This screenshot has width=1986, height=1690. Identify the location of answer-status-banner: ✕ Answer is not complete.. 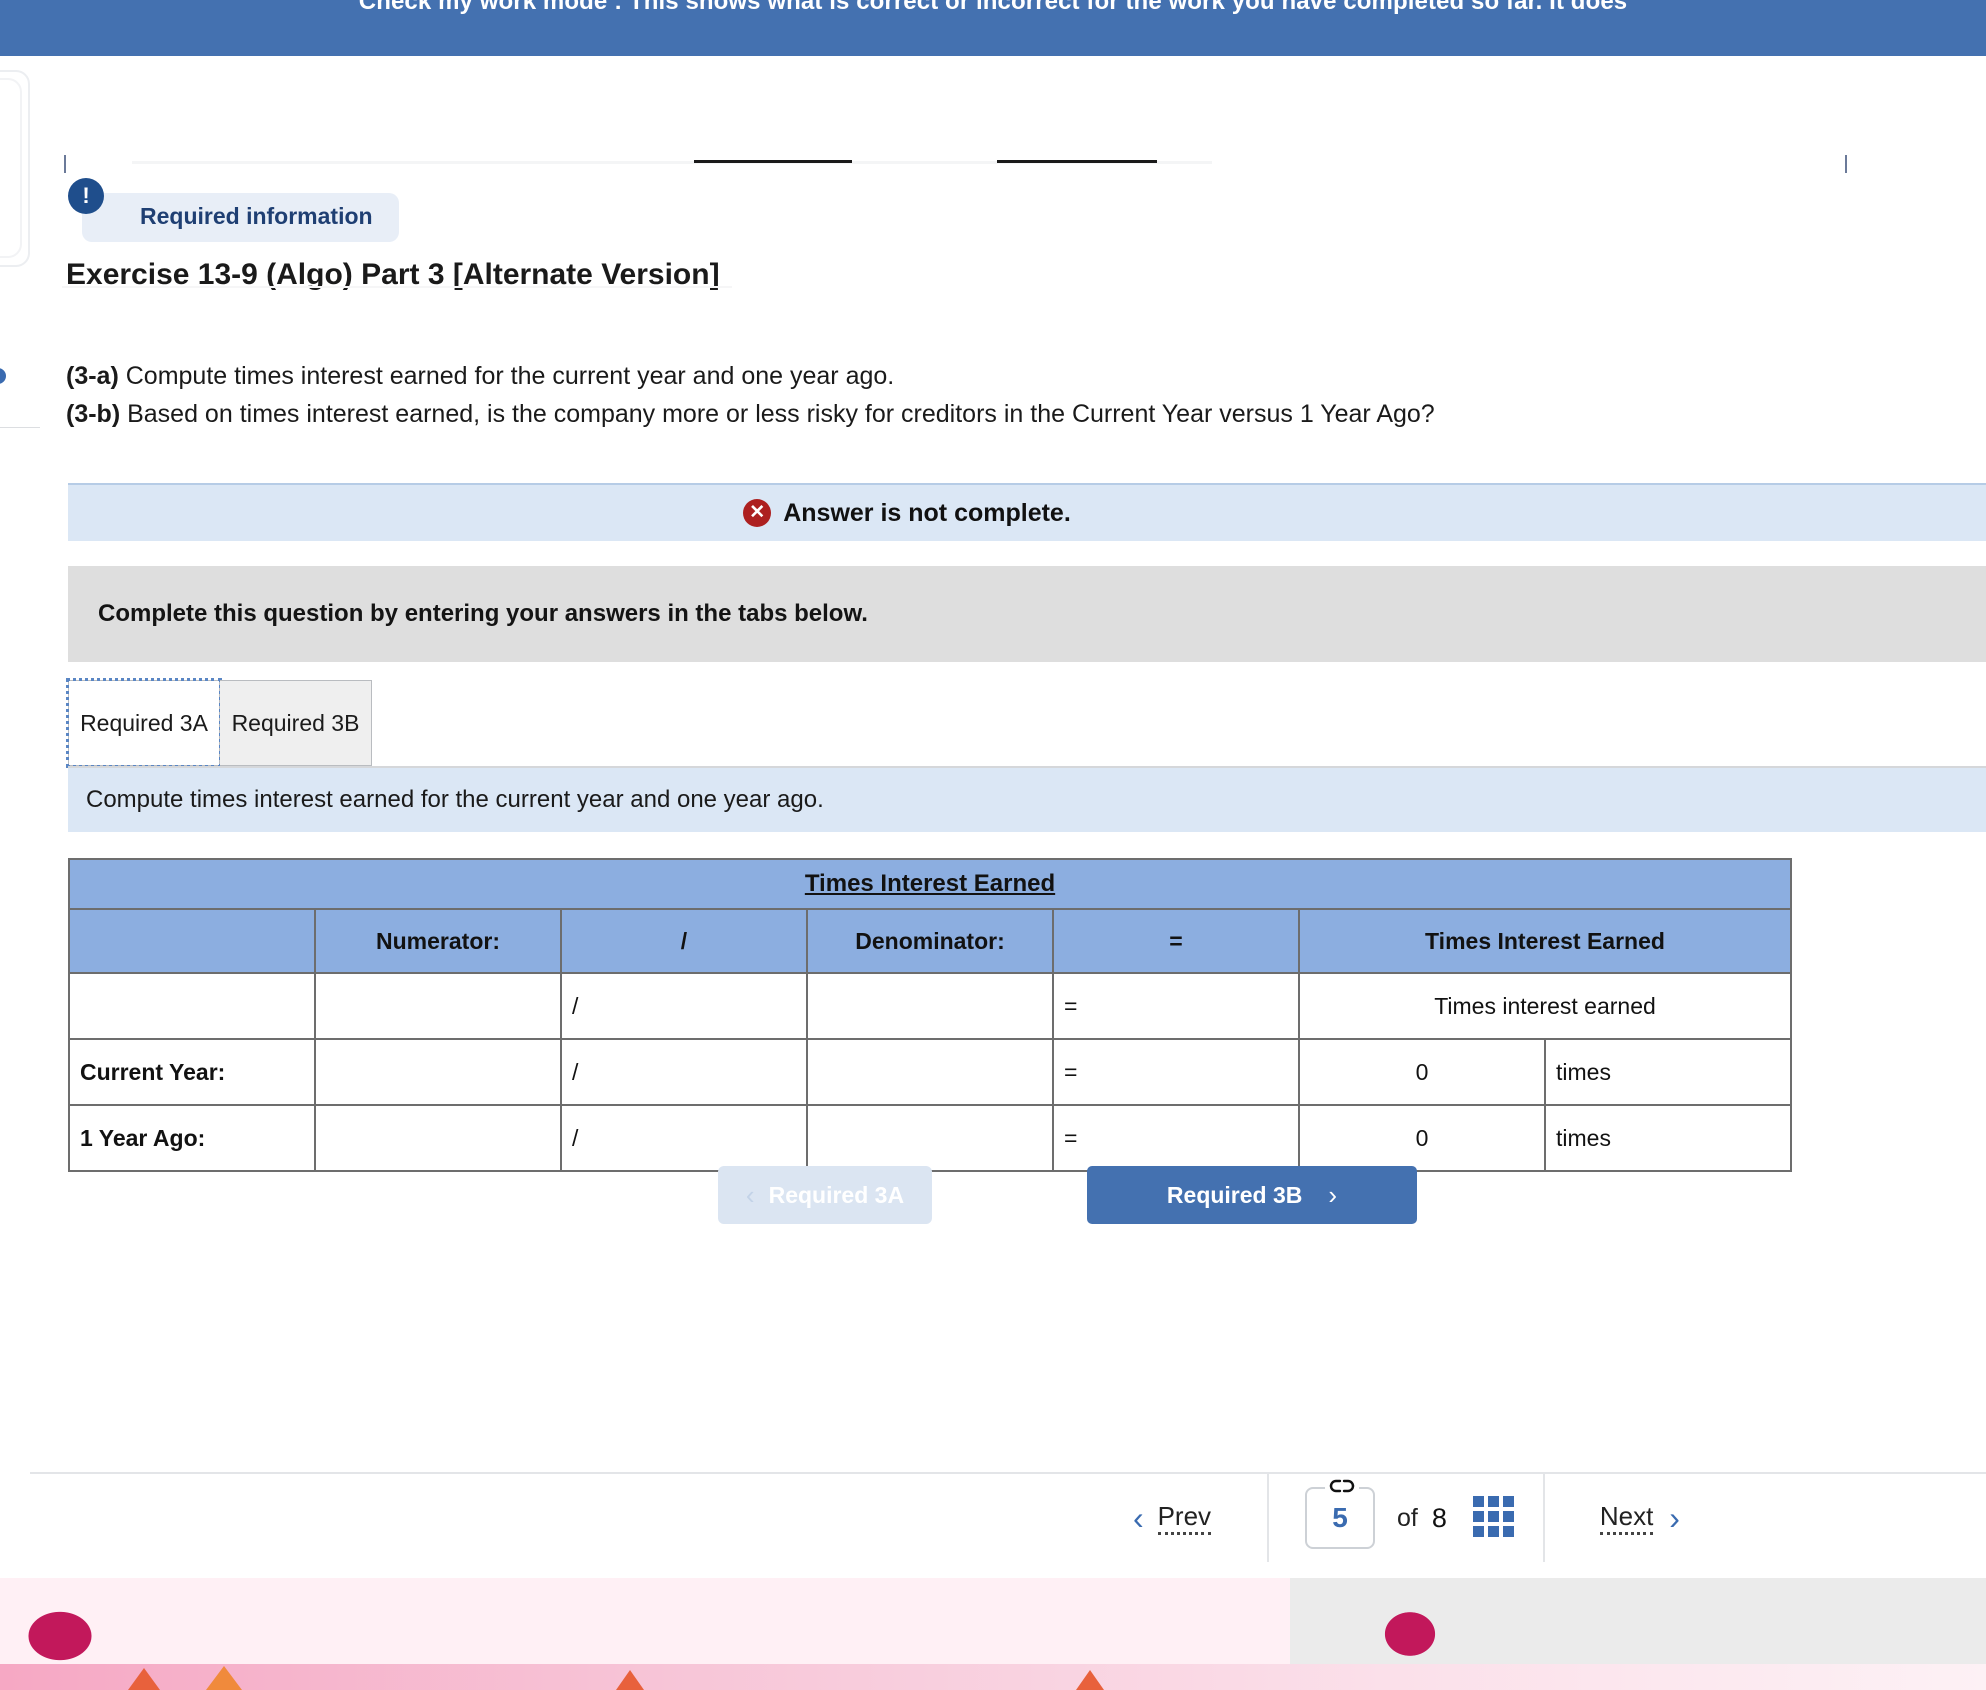
(1027, 512).